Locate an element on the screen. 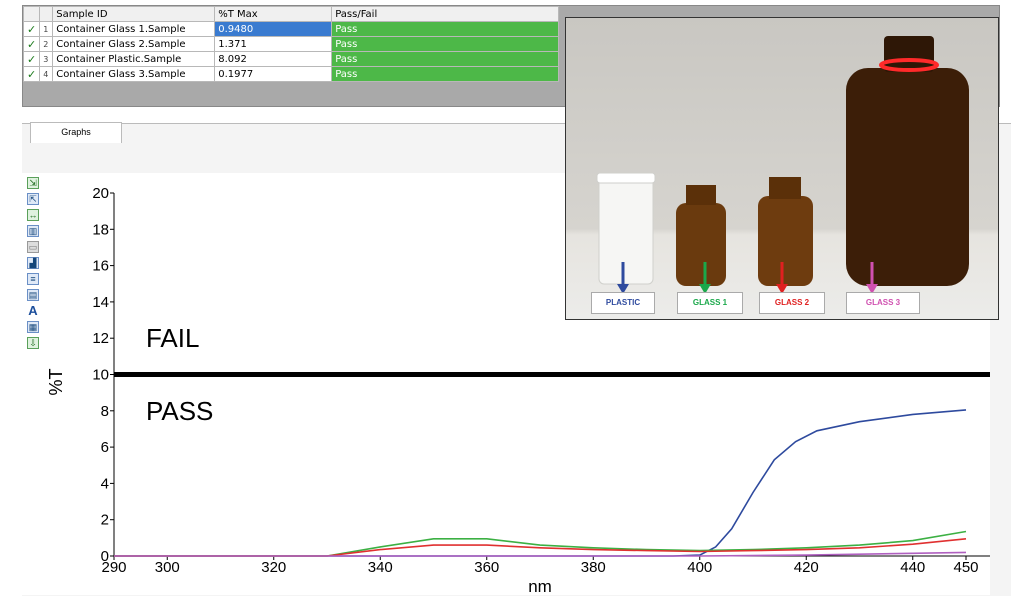 This screenshot has height=596, width=1011. x-tick-label: 340 is located at coordinates (380, 567).